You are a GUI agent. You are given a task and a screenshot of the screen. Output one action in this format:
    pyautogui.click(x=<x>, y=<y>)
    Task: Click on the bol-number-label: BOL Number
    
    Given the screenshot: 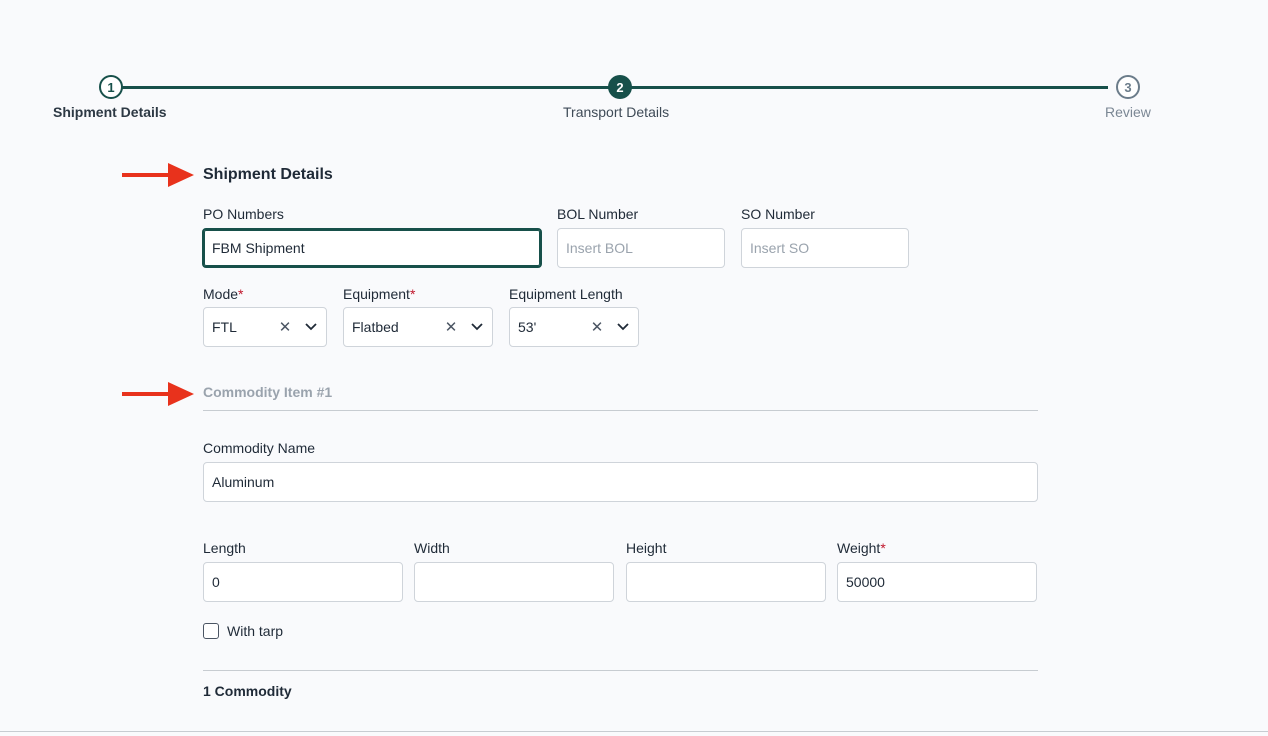 What is the action you would take?
    pyautogui.click(x=598, y=214)
    